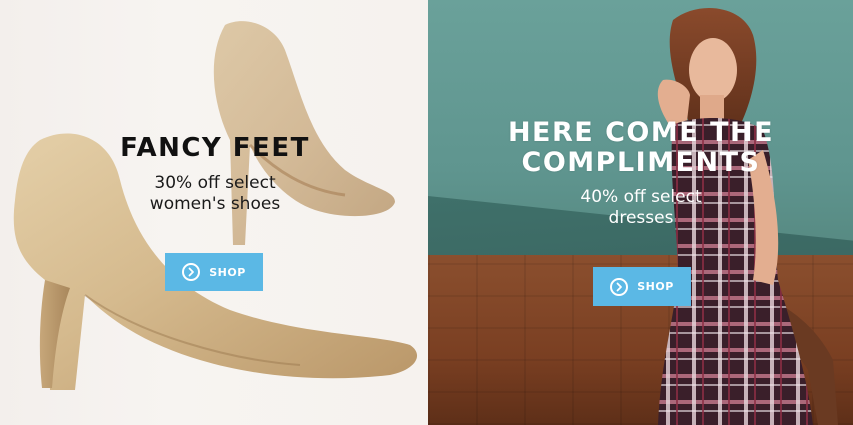  I want to click on dresses-headline: HERE COME THE COMPLIMENTS, so click(641, 148).